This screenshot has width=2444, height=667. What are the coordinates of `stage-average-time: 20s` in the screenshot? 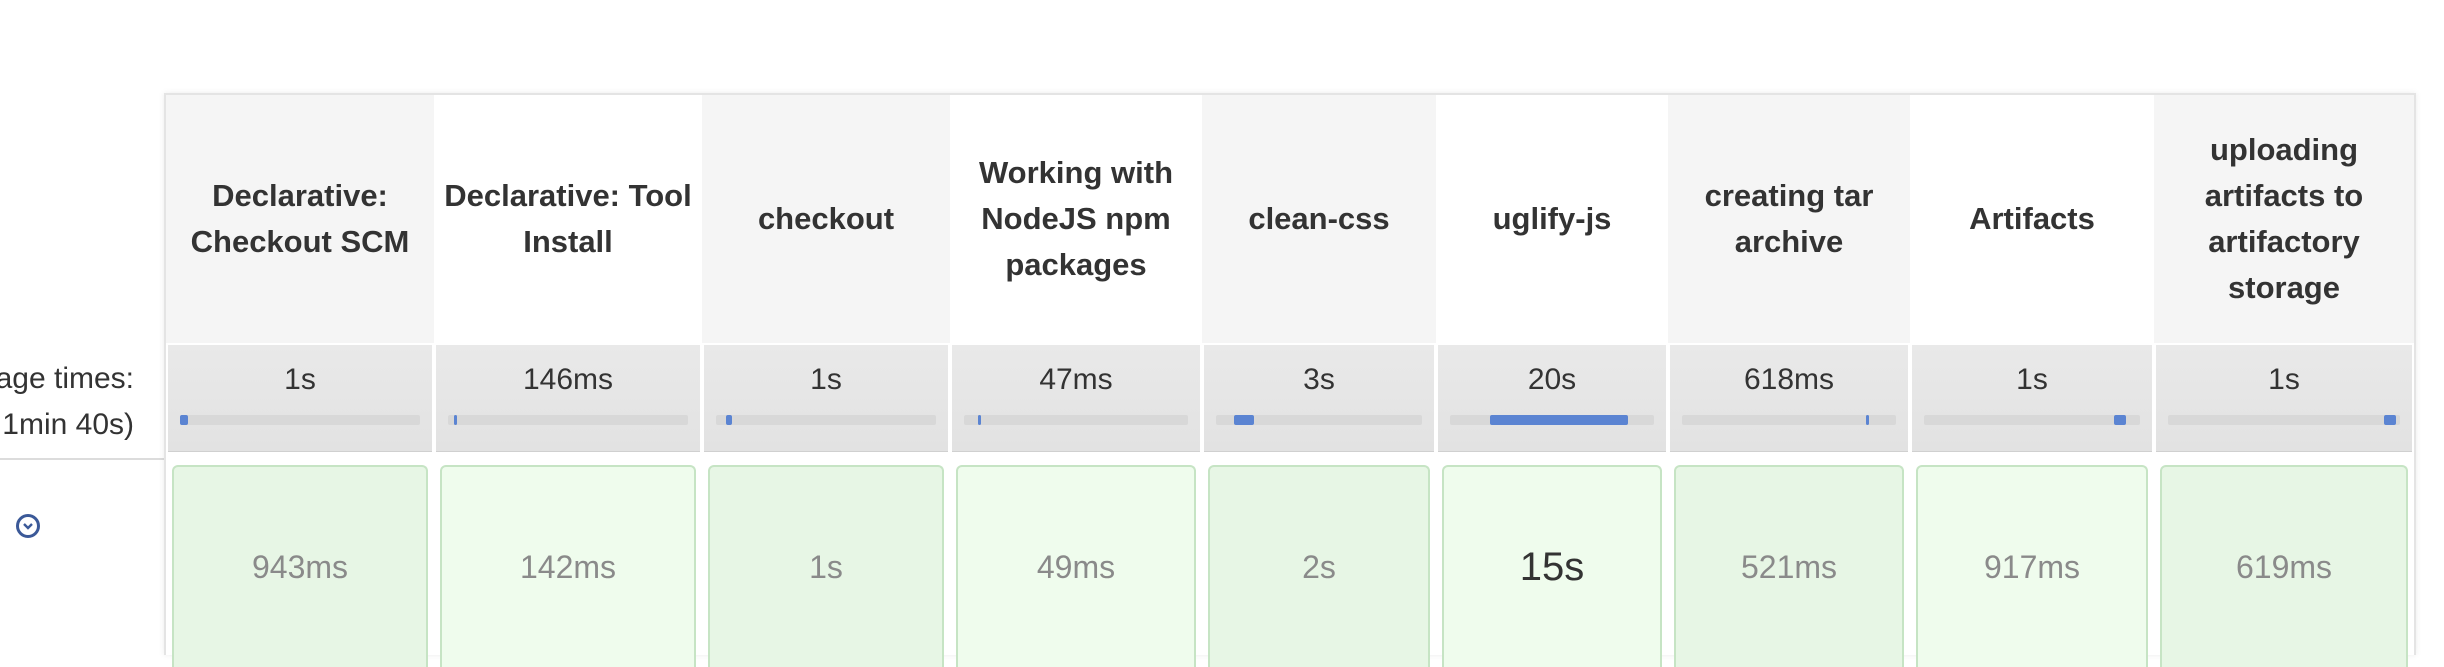 It's located at (1552, 379).